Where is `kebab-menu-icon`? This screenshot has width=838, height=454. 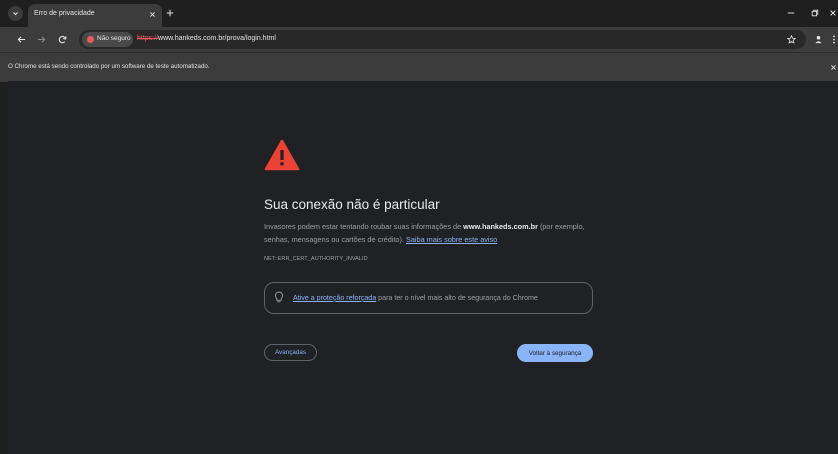 kebab-menu-icon is located at coordinates (833, 39).